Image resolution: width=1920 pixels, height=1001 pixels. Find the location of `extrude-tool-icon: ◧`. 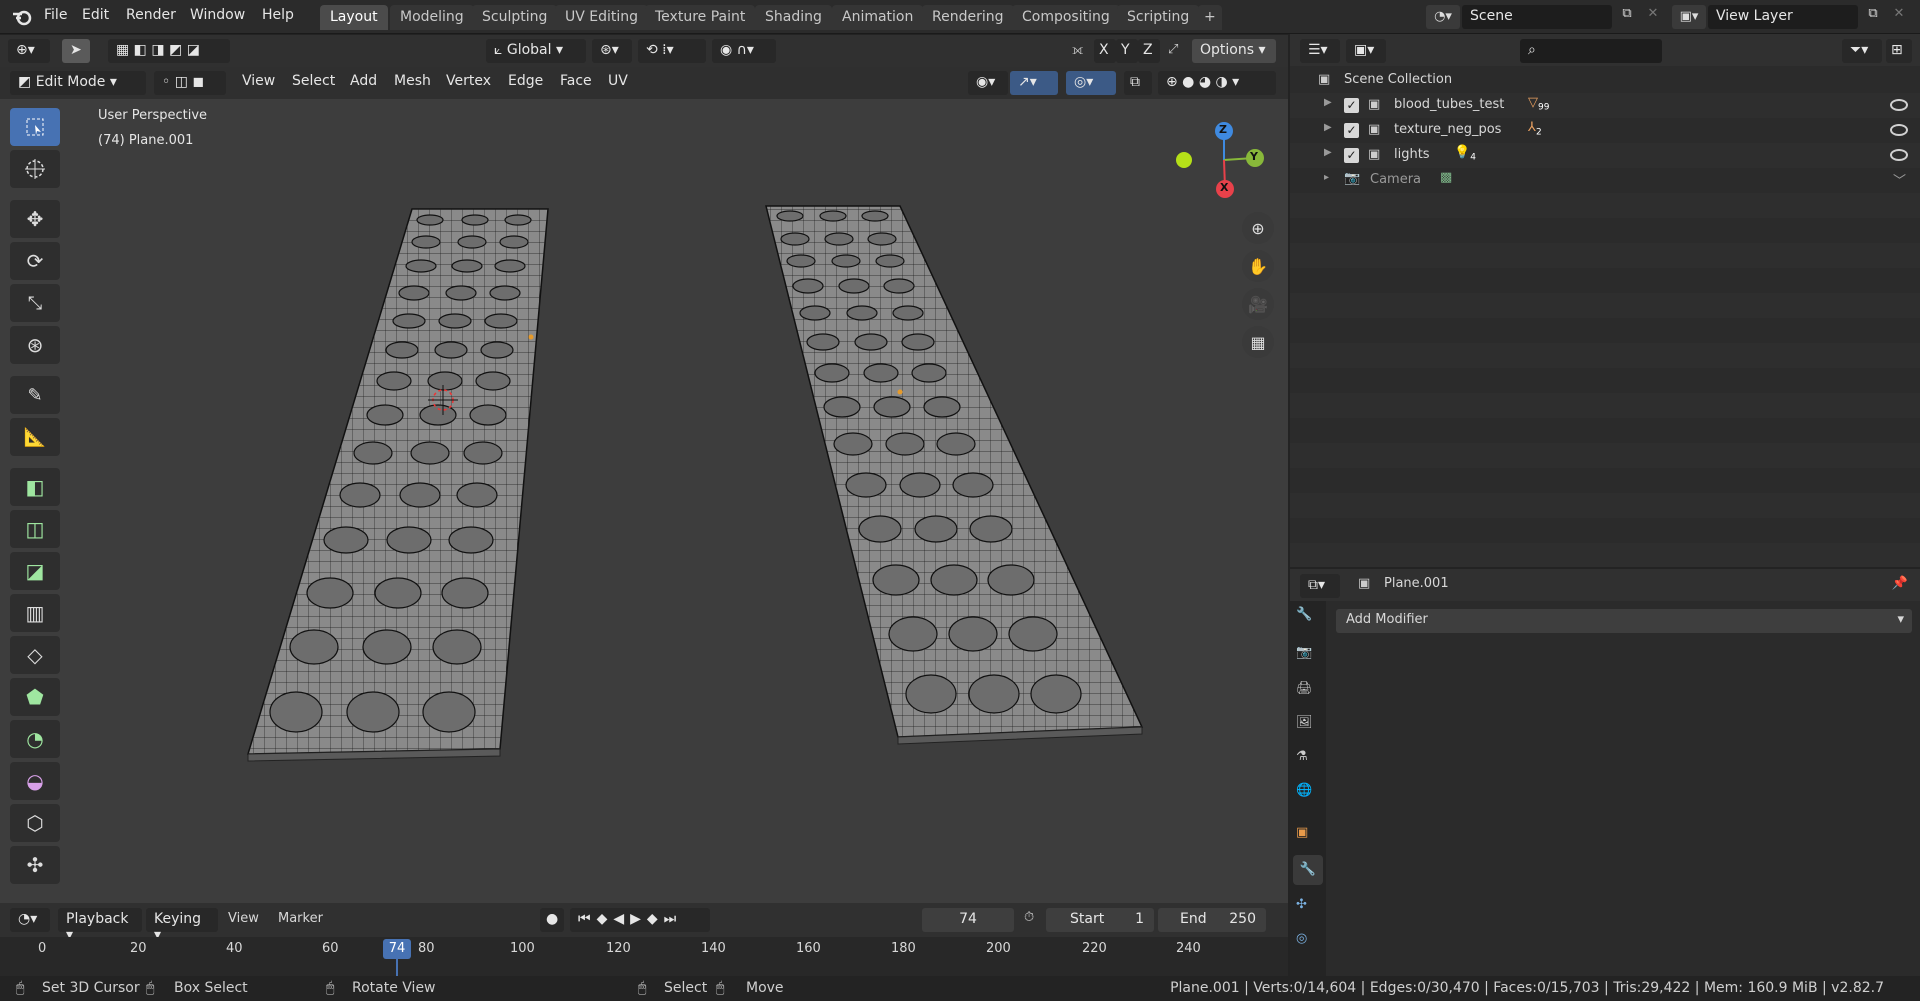

extrude-tool-icon: ◧ is located at coordinates (35, 487).